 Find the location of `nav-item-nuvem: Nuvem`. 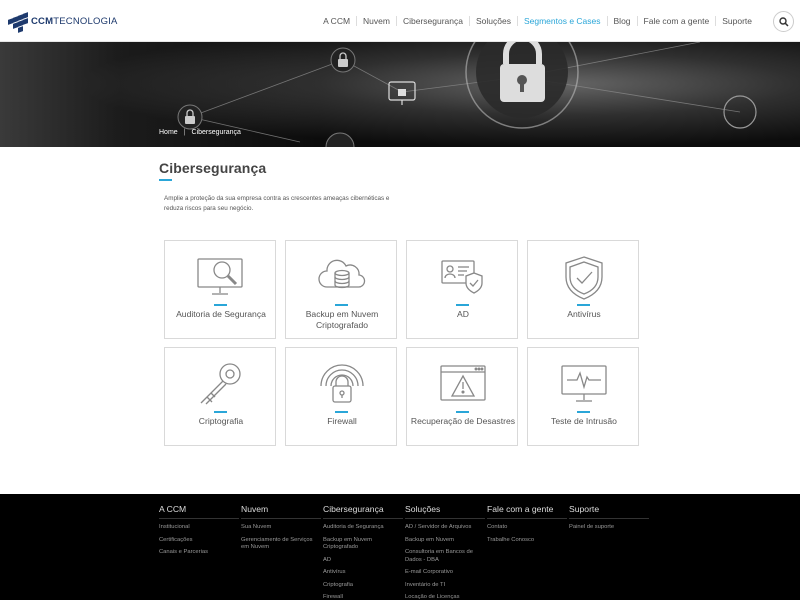

nav-item-nuvem: Nuvem is located at coordinates (376, 21).